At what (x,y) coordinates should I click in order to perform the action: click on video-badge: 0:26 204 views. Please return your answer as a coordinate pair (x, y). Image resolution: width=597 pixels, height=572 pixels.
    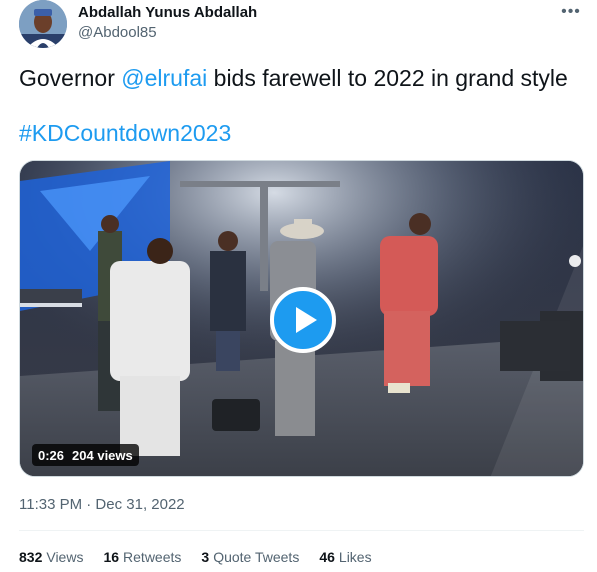
    Looking at the image, I should click on (85, 455).